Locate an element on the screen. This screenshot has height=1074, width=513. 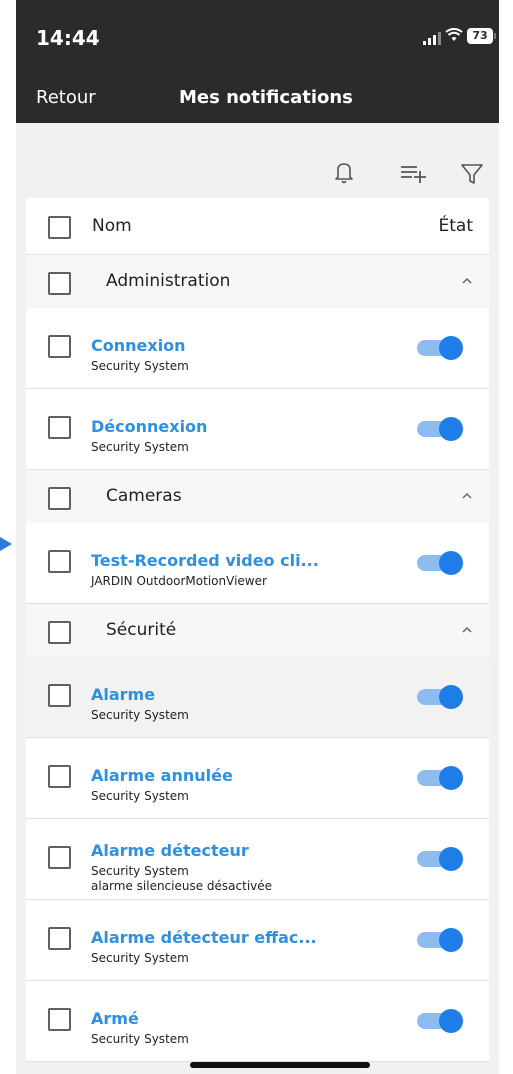
nav-bar: Retour Mes notifications is located at coordinates (257, 99).